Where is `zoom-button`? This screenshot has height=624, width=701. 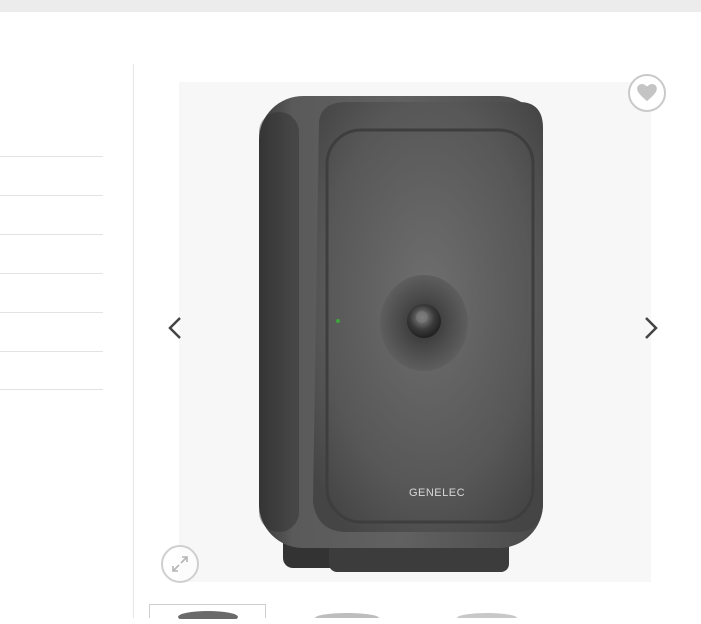 zoom-button is located at coordinates (180, 564).